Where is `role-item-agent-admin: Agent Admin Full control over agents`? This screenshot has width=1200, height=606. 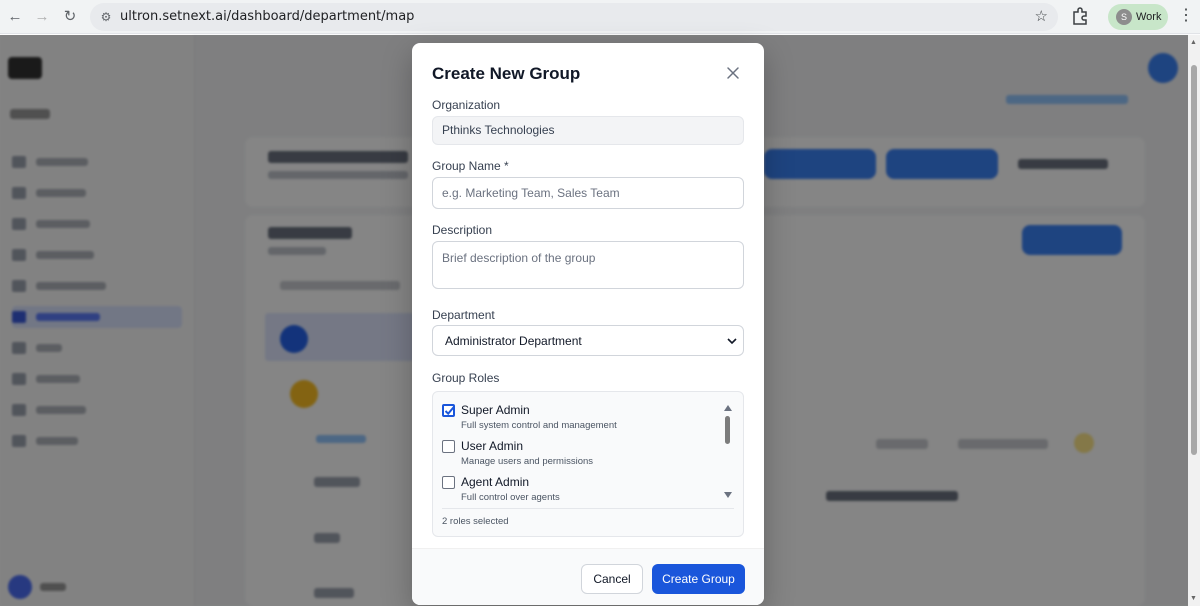 role-item-agent-admin: Agent Admin Full control over agents is located at coordinates (582, 491).